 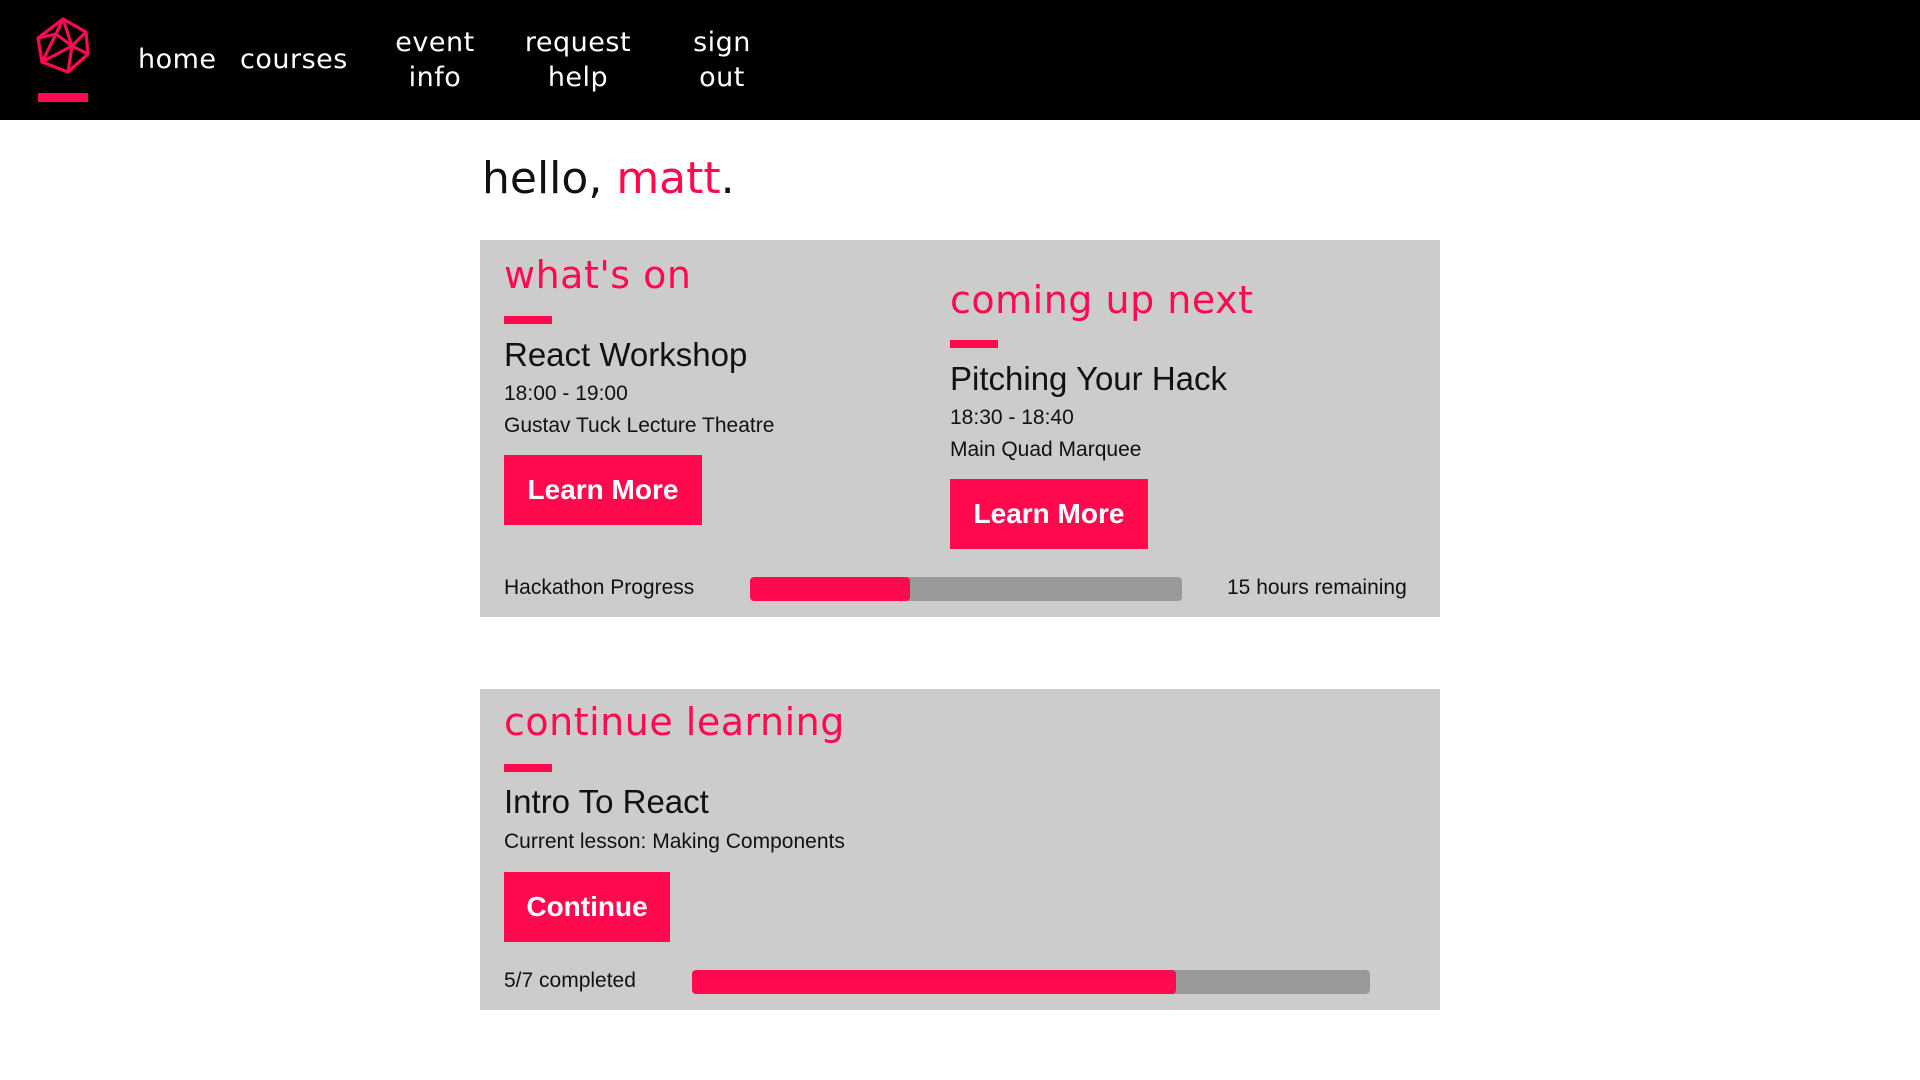 I want to click on nav-home-link: home, so click(x=177, y=59).